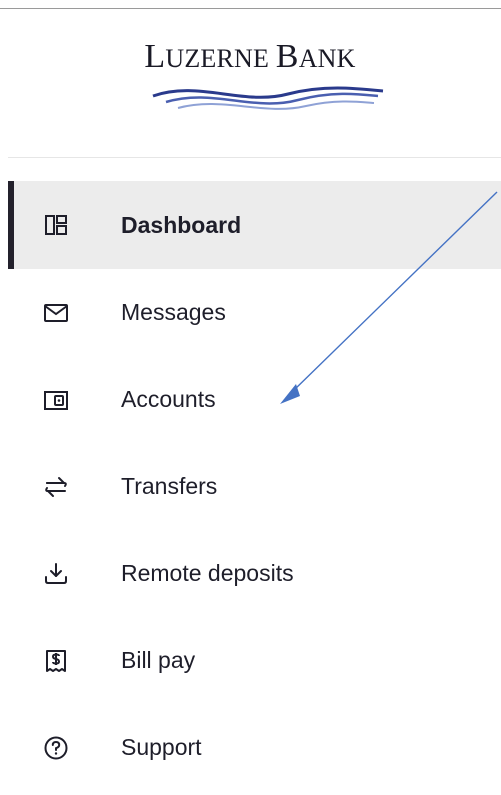  I want to click on bank-logo: LUZERNE BANK, so click(250, 74).